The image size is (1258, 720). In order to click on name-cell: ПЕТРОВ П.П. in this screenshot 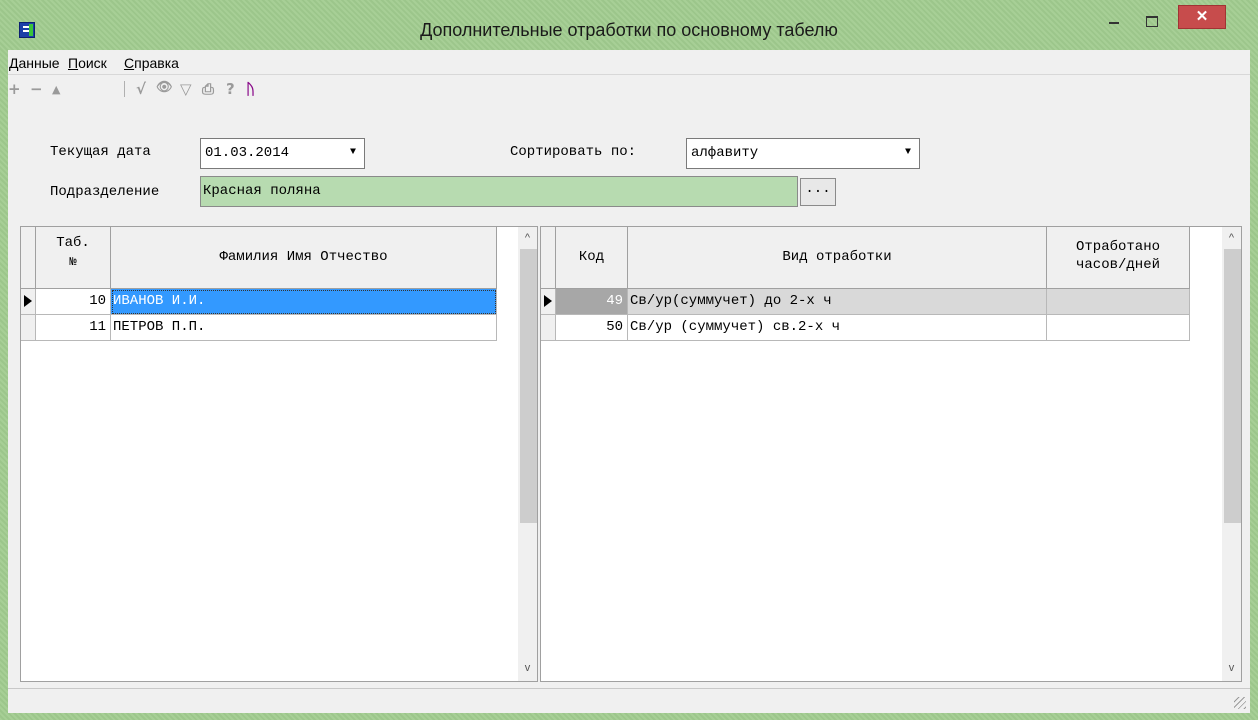, I will do `click(304, 328)`.